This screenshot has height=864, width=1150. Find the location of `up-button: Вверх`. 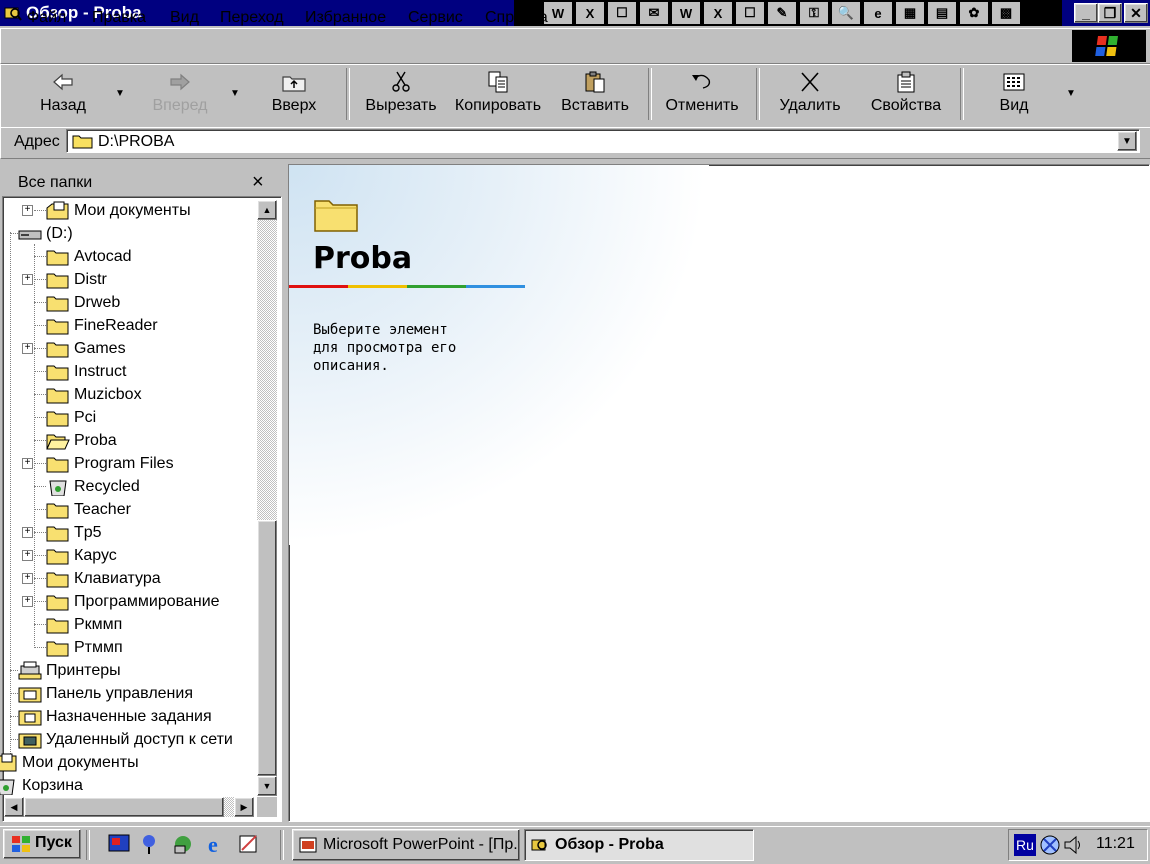

up-button: Вверх is located at coordinates (294, 94).